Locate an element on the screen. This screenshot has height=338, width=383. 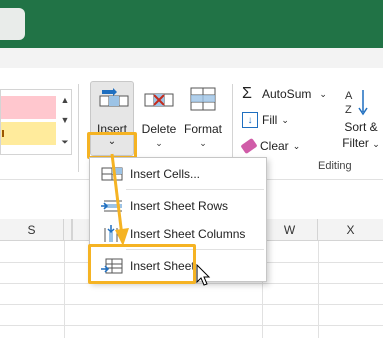
column-header-w: W is located at coordinates (290, 230).